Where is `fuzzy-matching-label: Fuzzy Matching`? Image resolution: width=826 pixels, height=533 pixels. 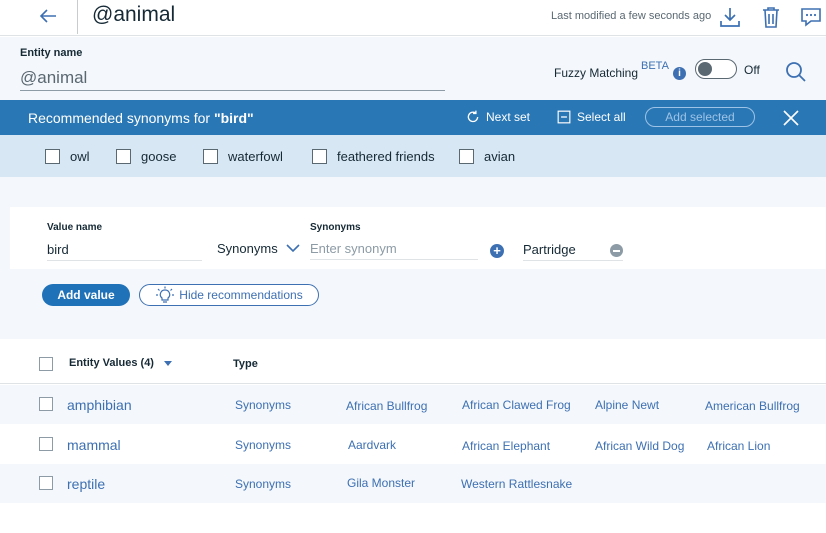 fuzzy-matching-label: Fuzzy Matching is located at coordinates (596, 73).